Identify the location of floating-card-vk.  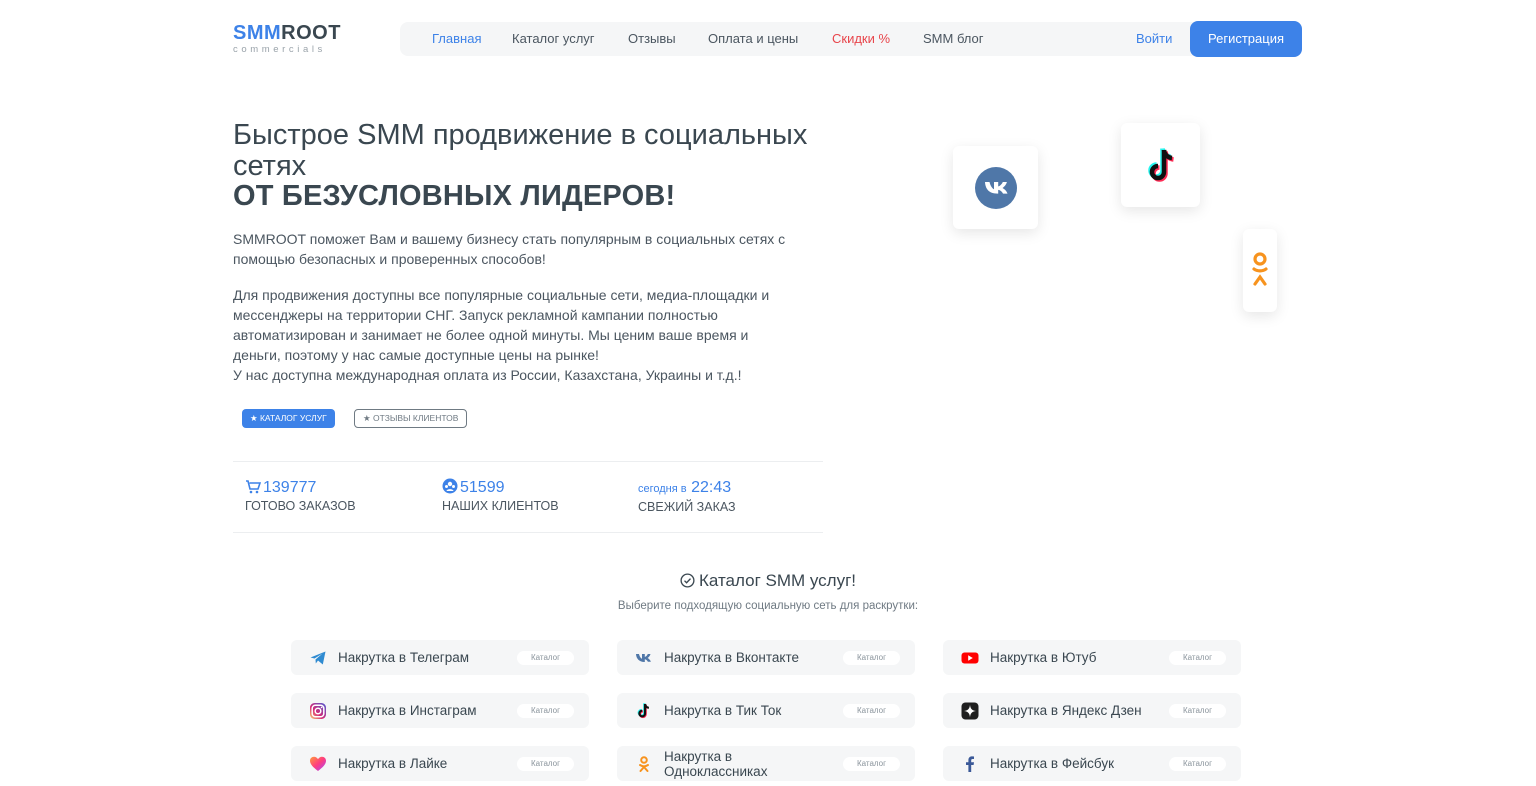
(995, 187).